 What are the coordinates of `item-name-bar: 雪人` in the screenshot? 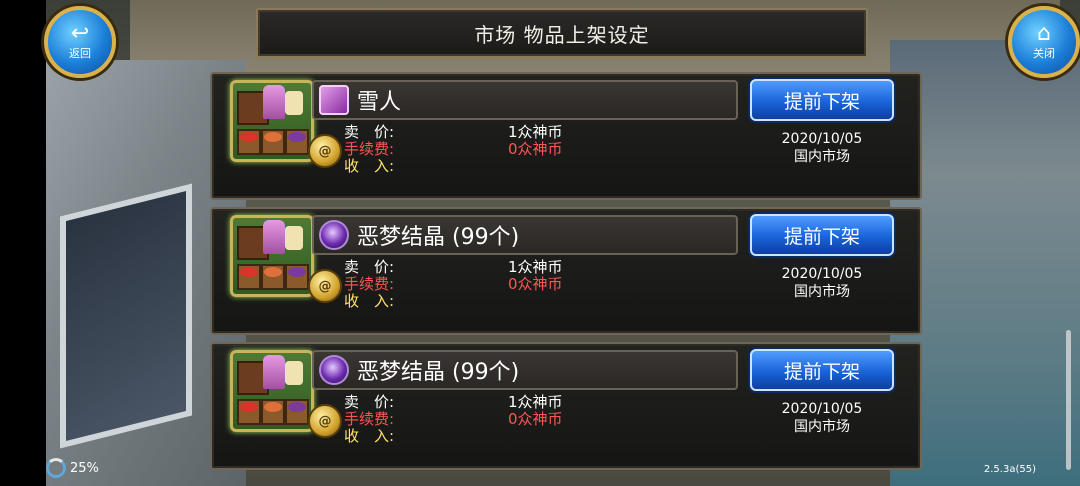 It's located at (525, 100).